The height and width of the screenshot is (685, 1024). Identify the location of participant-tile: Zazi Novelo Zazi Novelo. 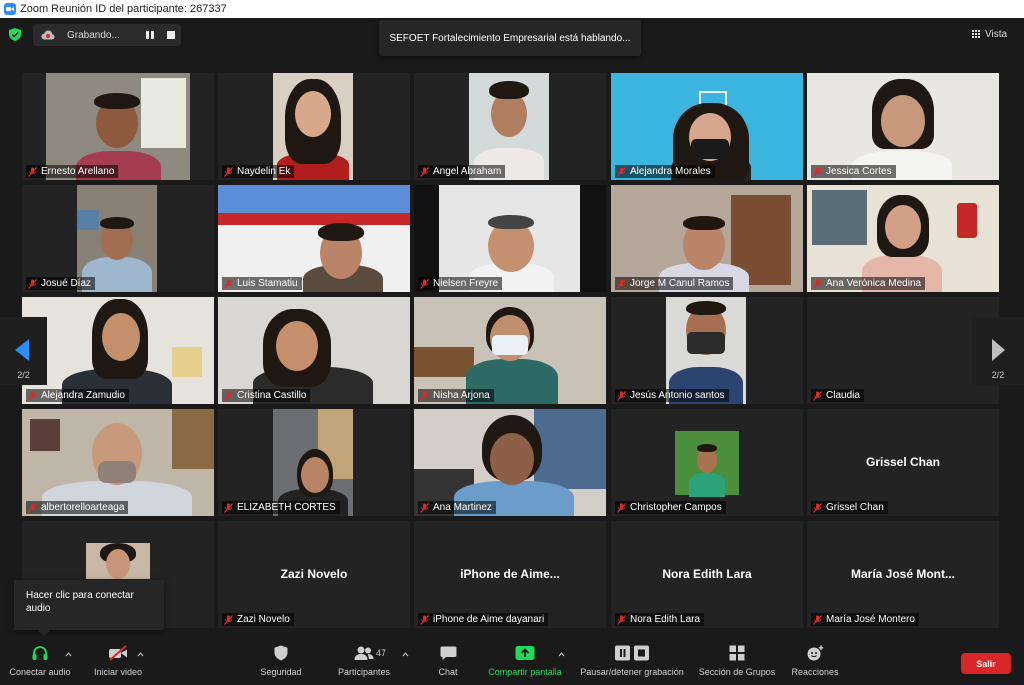
(314, 574).